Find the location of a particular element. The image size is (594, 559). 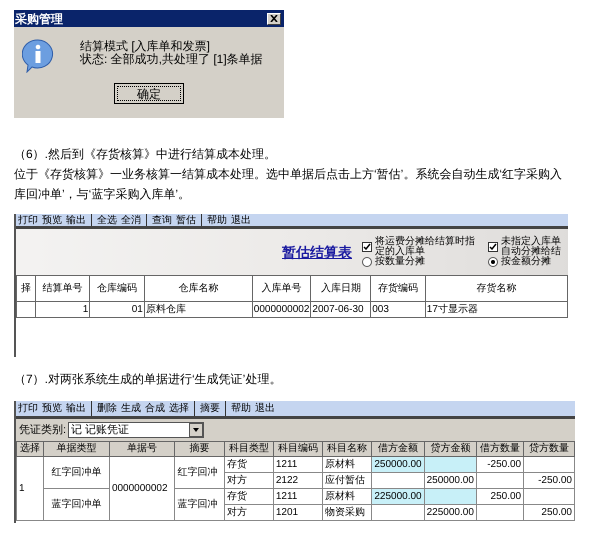

close-button is located at coordinates (274, 18).